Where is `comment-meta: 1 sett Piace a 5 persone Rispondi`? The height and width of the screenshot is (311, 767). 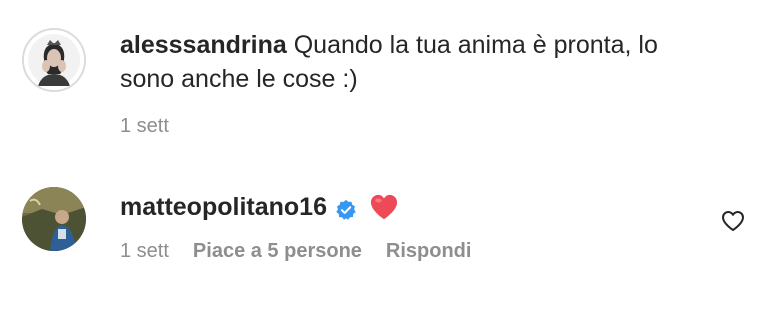 comment-meta: 1 sett Piace a 5 persone Rispondi is located at coordinates (295, 251).